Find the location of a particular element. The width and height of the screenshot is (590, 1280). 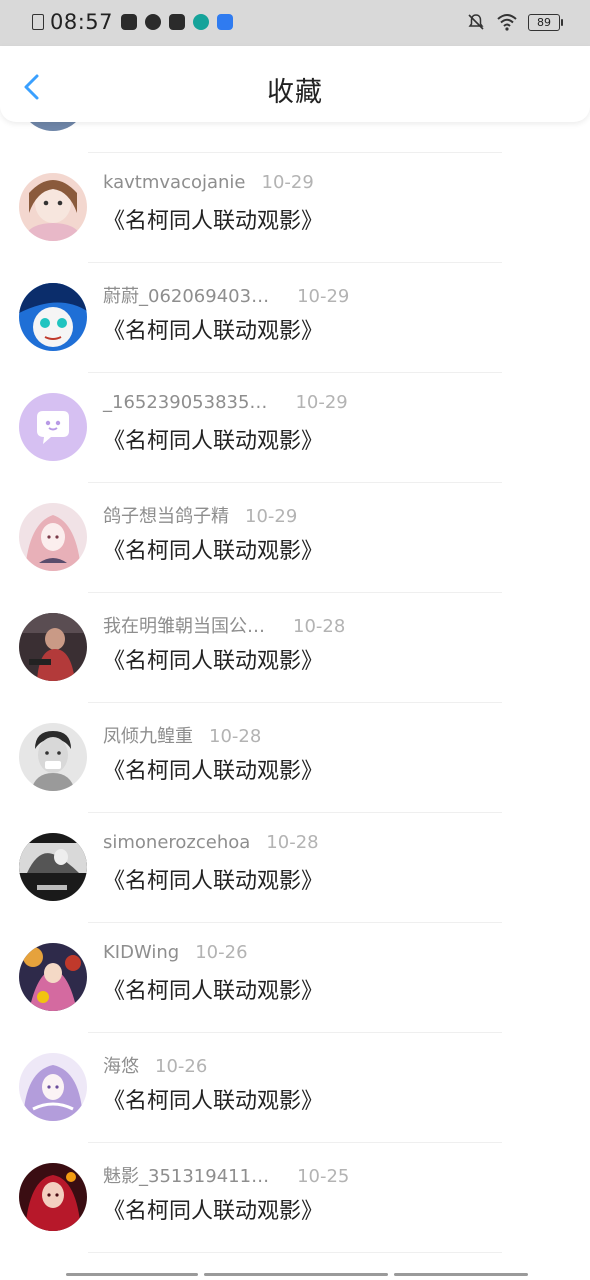

wifi-icon is located at coordinates (507, 22).